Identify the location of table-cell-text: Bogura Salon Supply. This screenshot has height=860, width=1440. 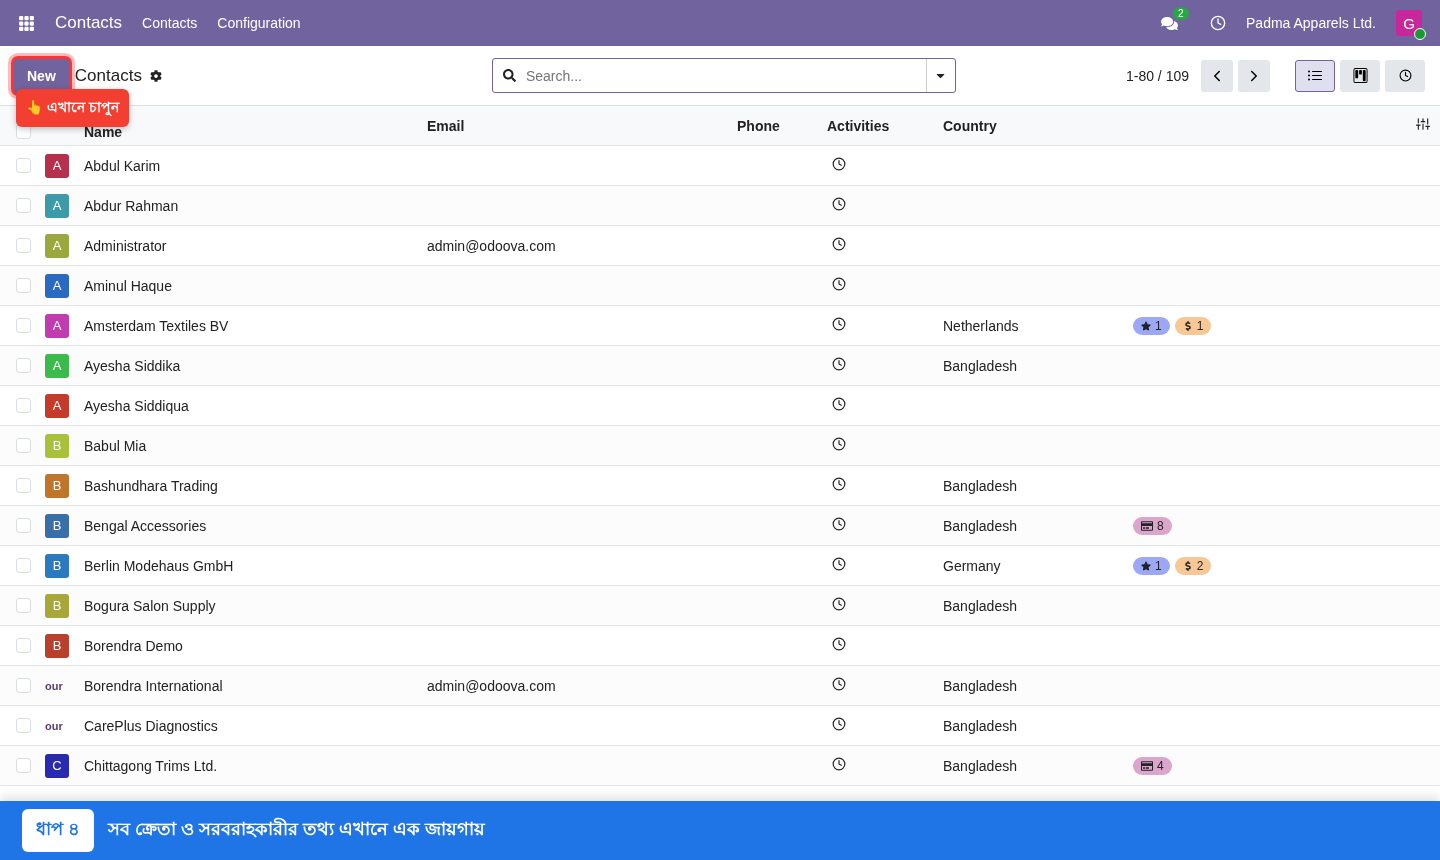
(150, 605).